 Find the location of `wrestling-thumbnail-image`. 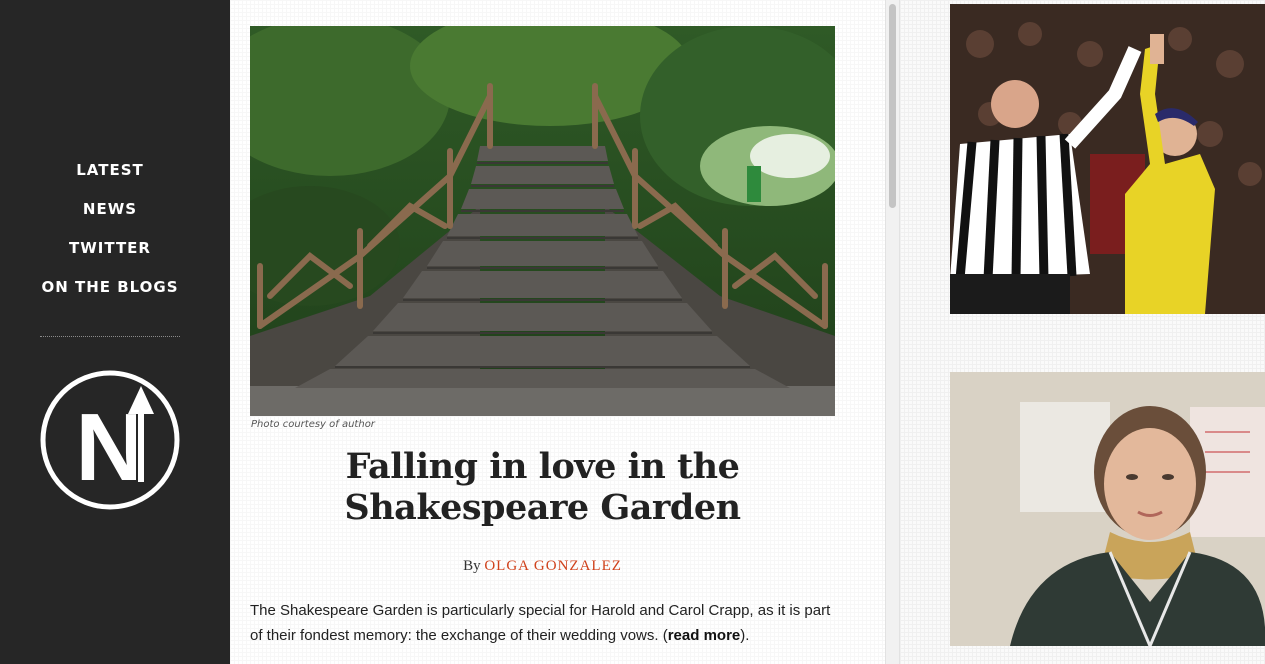

wrestling-thumbnail-image is located at coordinates (1107, 159).